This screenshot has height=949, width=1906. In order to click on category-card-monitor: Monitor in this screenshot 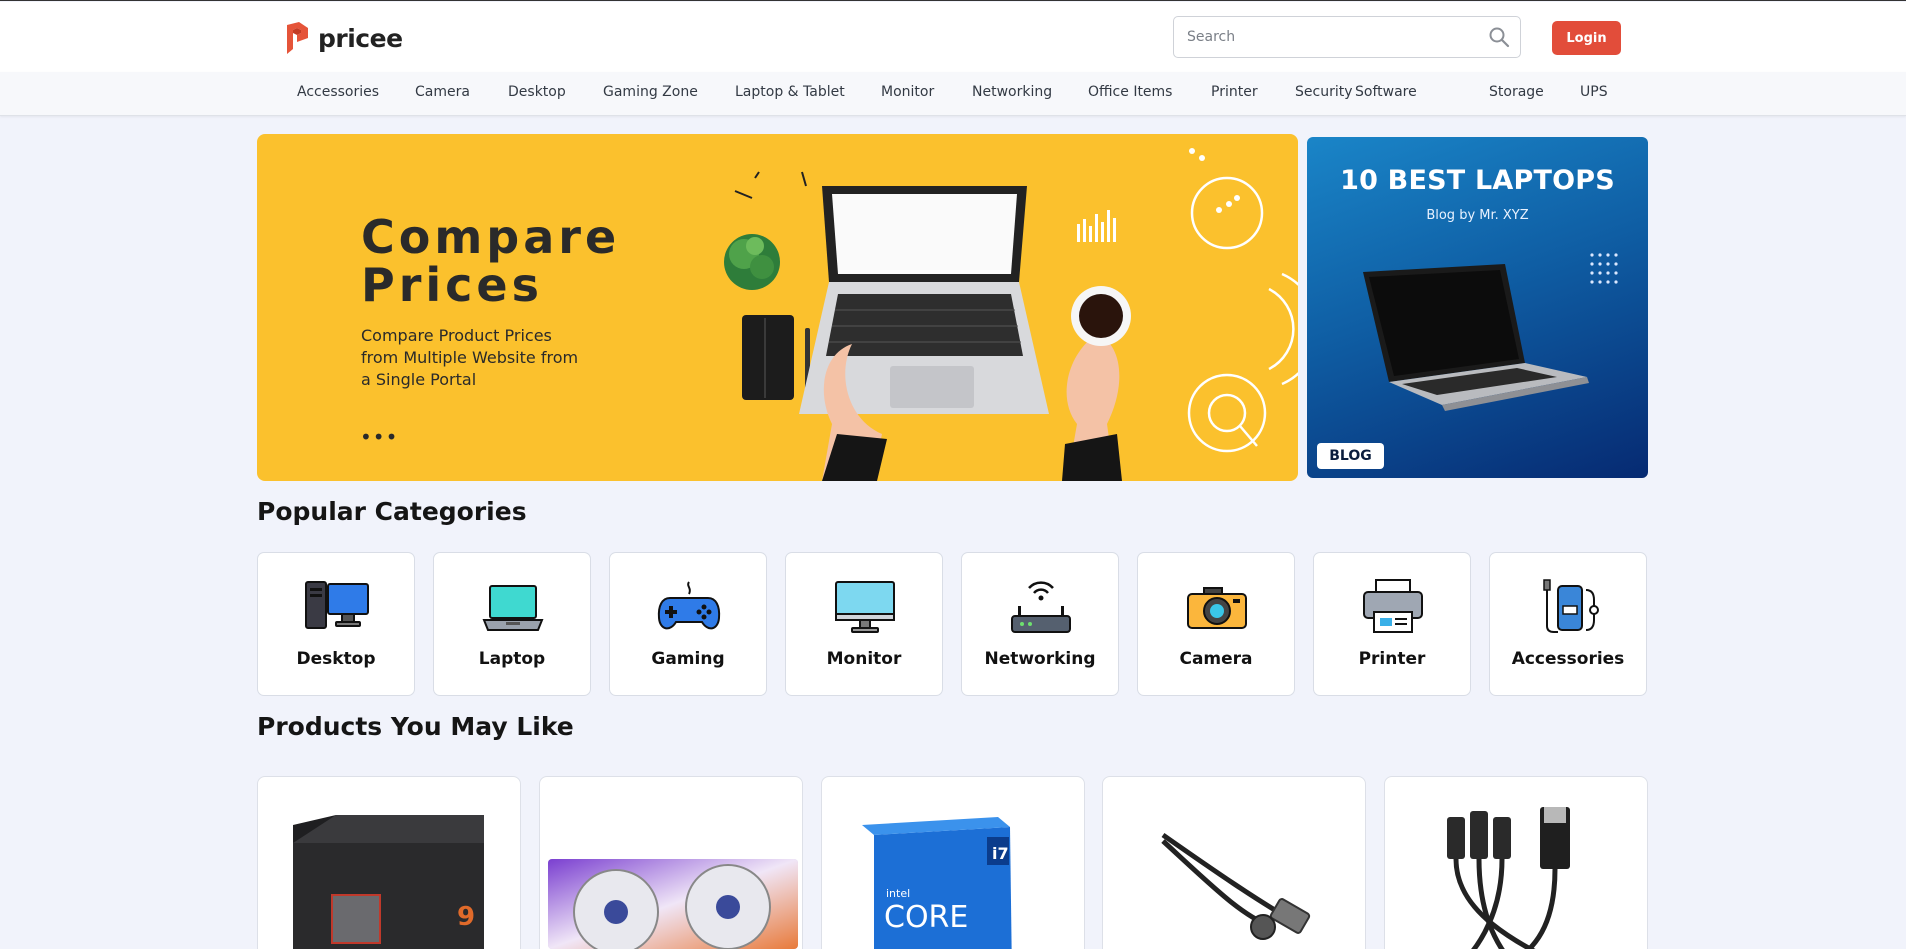, I will do `click(864, 624)`.